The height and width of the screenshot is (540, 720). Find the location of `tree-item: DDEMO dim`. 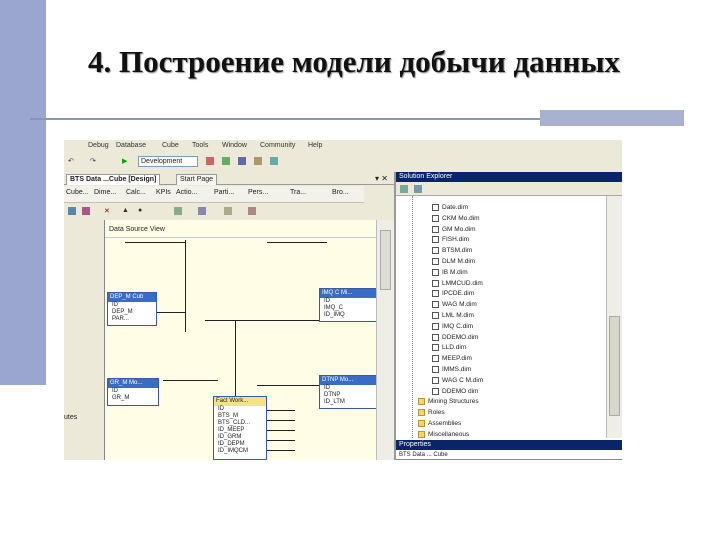

tree-item: DDEMO dim is located at coordinates (455, 391).